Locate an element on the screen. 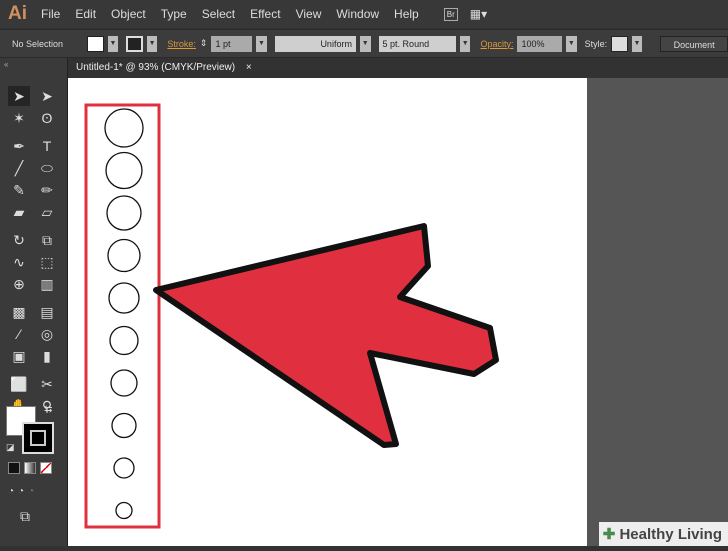 The width and height of the screenshot is (728, 551). opacity-dropdown: ▼ is located at coordinates (571, 43).